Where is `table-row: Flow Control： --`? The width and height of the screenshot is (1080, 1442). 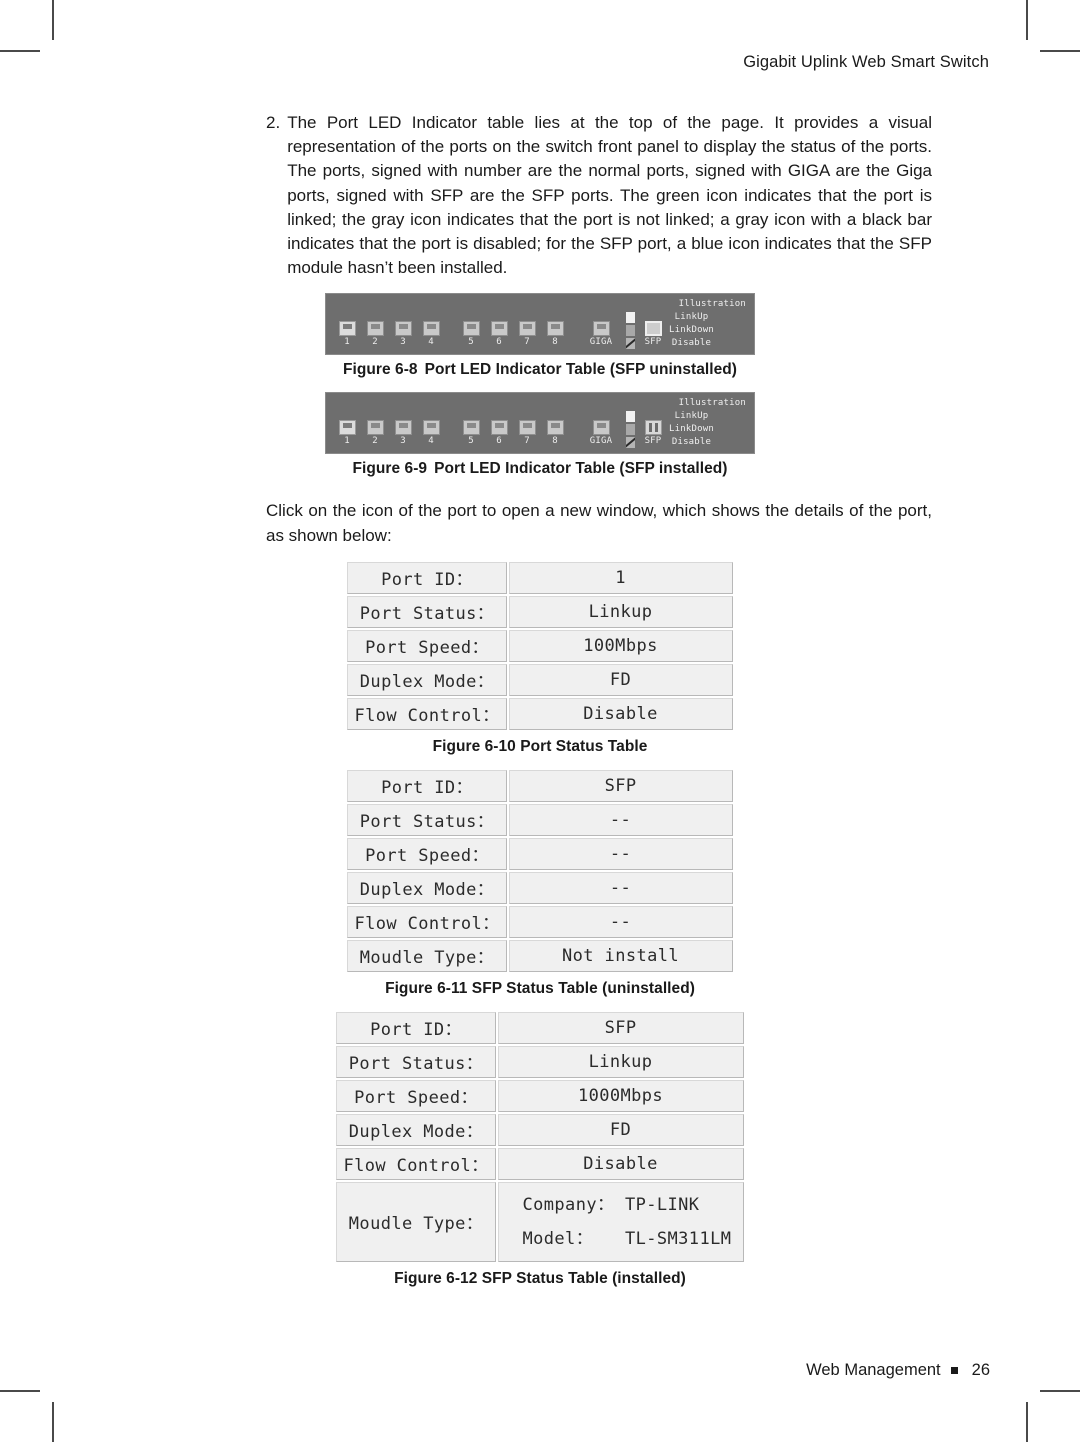 table-row: Flow Control： -- is located at coordinates (540, 921).